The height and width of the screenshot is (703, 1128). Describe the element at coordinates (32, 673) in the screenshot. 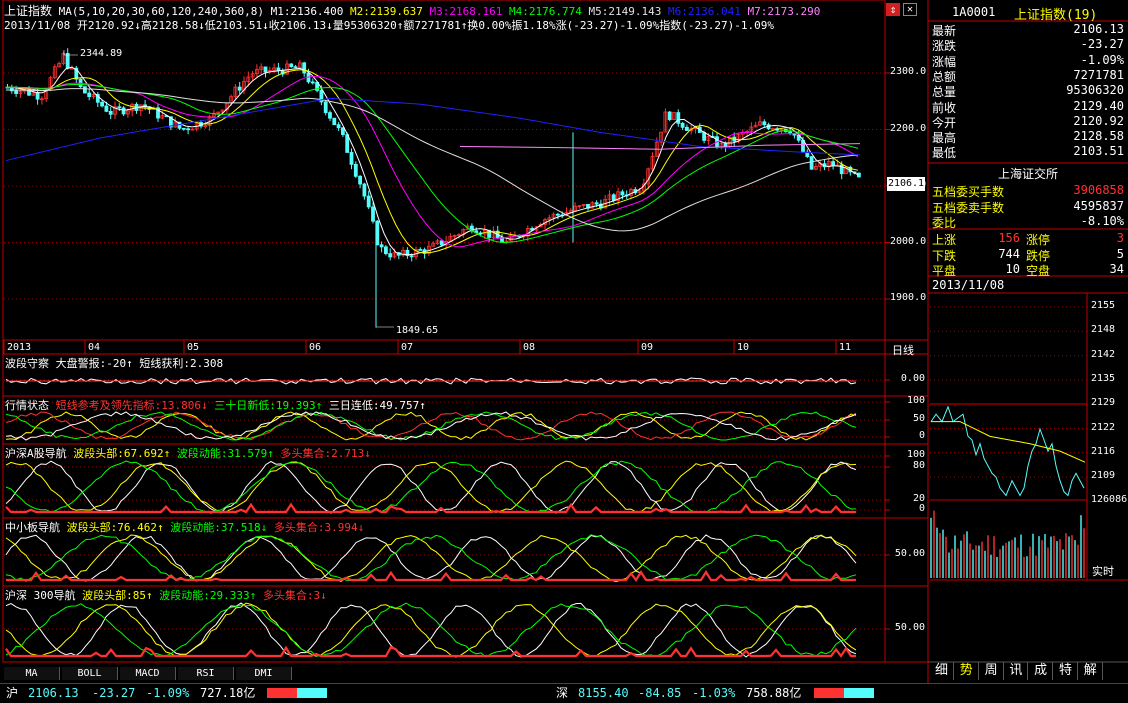

I see `tab-ma: MA` at that location.